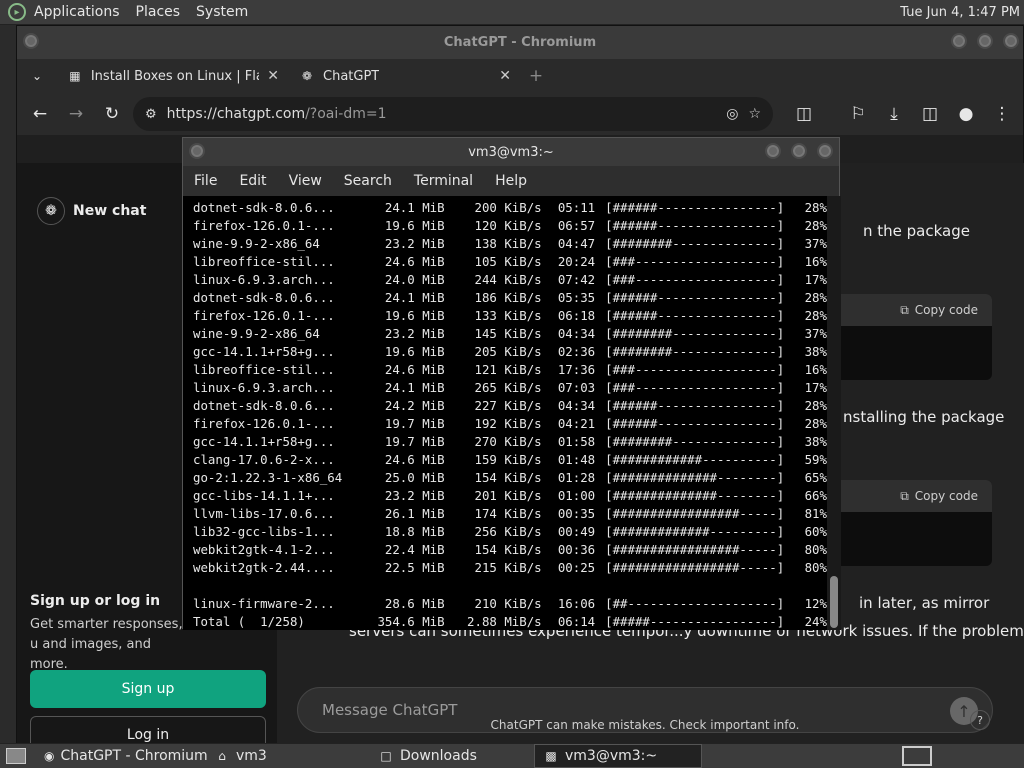 This screenshot has width=1024, height=768. I want to click on terminal-menu-edit: Edit, so click(252, 181).